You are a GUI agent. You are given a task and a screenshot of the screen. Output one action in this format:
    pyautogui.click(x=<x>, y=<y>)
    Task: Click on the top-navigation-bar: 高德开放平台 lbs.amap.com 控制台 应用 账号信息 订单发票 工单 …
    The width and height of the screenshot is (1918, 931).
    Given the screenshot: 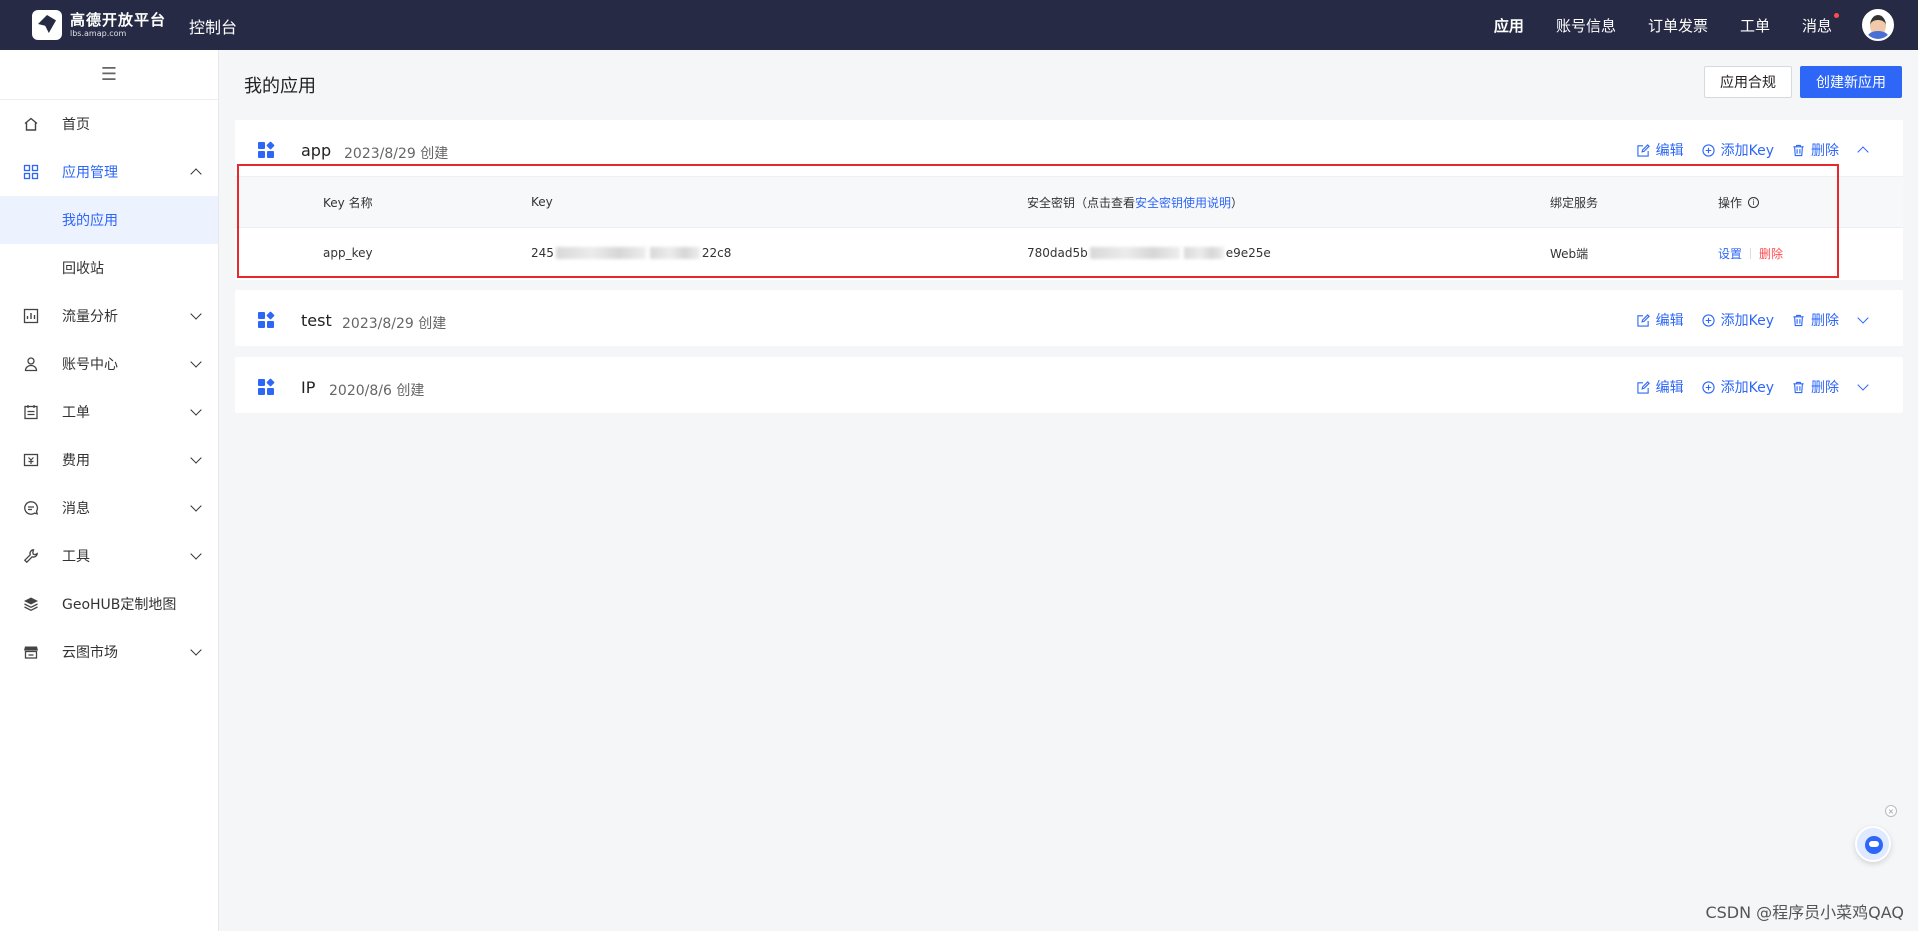 What is the action you would take?
    pyautogui.click(x=959, y=25)
    